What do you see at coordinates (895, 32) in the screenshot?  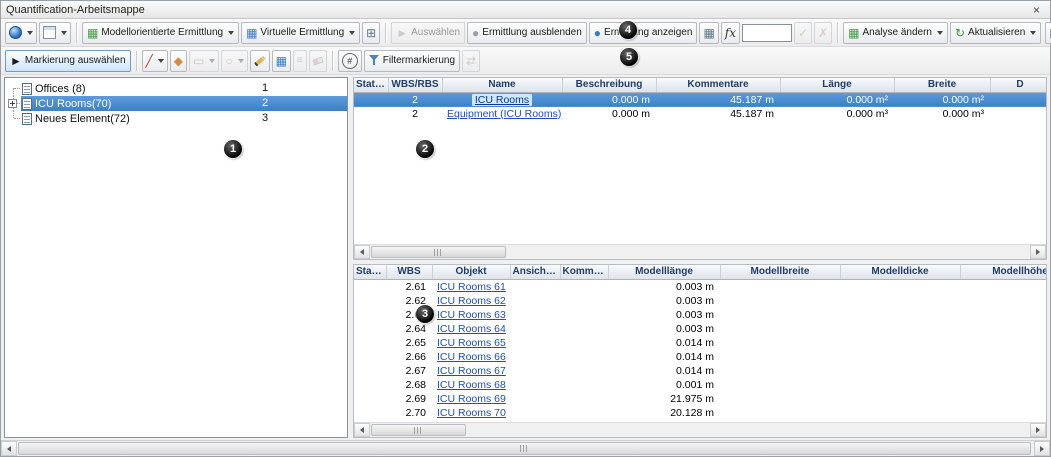 I see `change-analysis-dropdown: ▦ Analyse ändern` at bounding box center [895, 32].